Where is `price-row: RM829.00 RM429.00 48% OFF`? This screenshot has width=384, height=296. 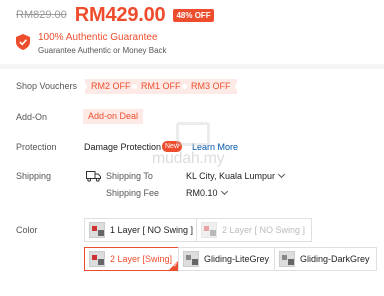
price-row: RM829.00 RM429.00 48% OFF is located at coordinates (115, 15).